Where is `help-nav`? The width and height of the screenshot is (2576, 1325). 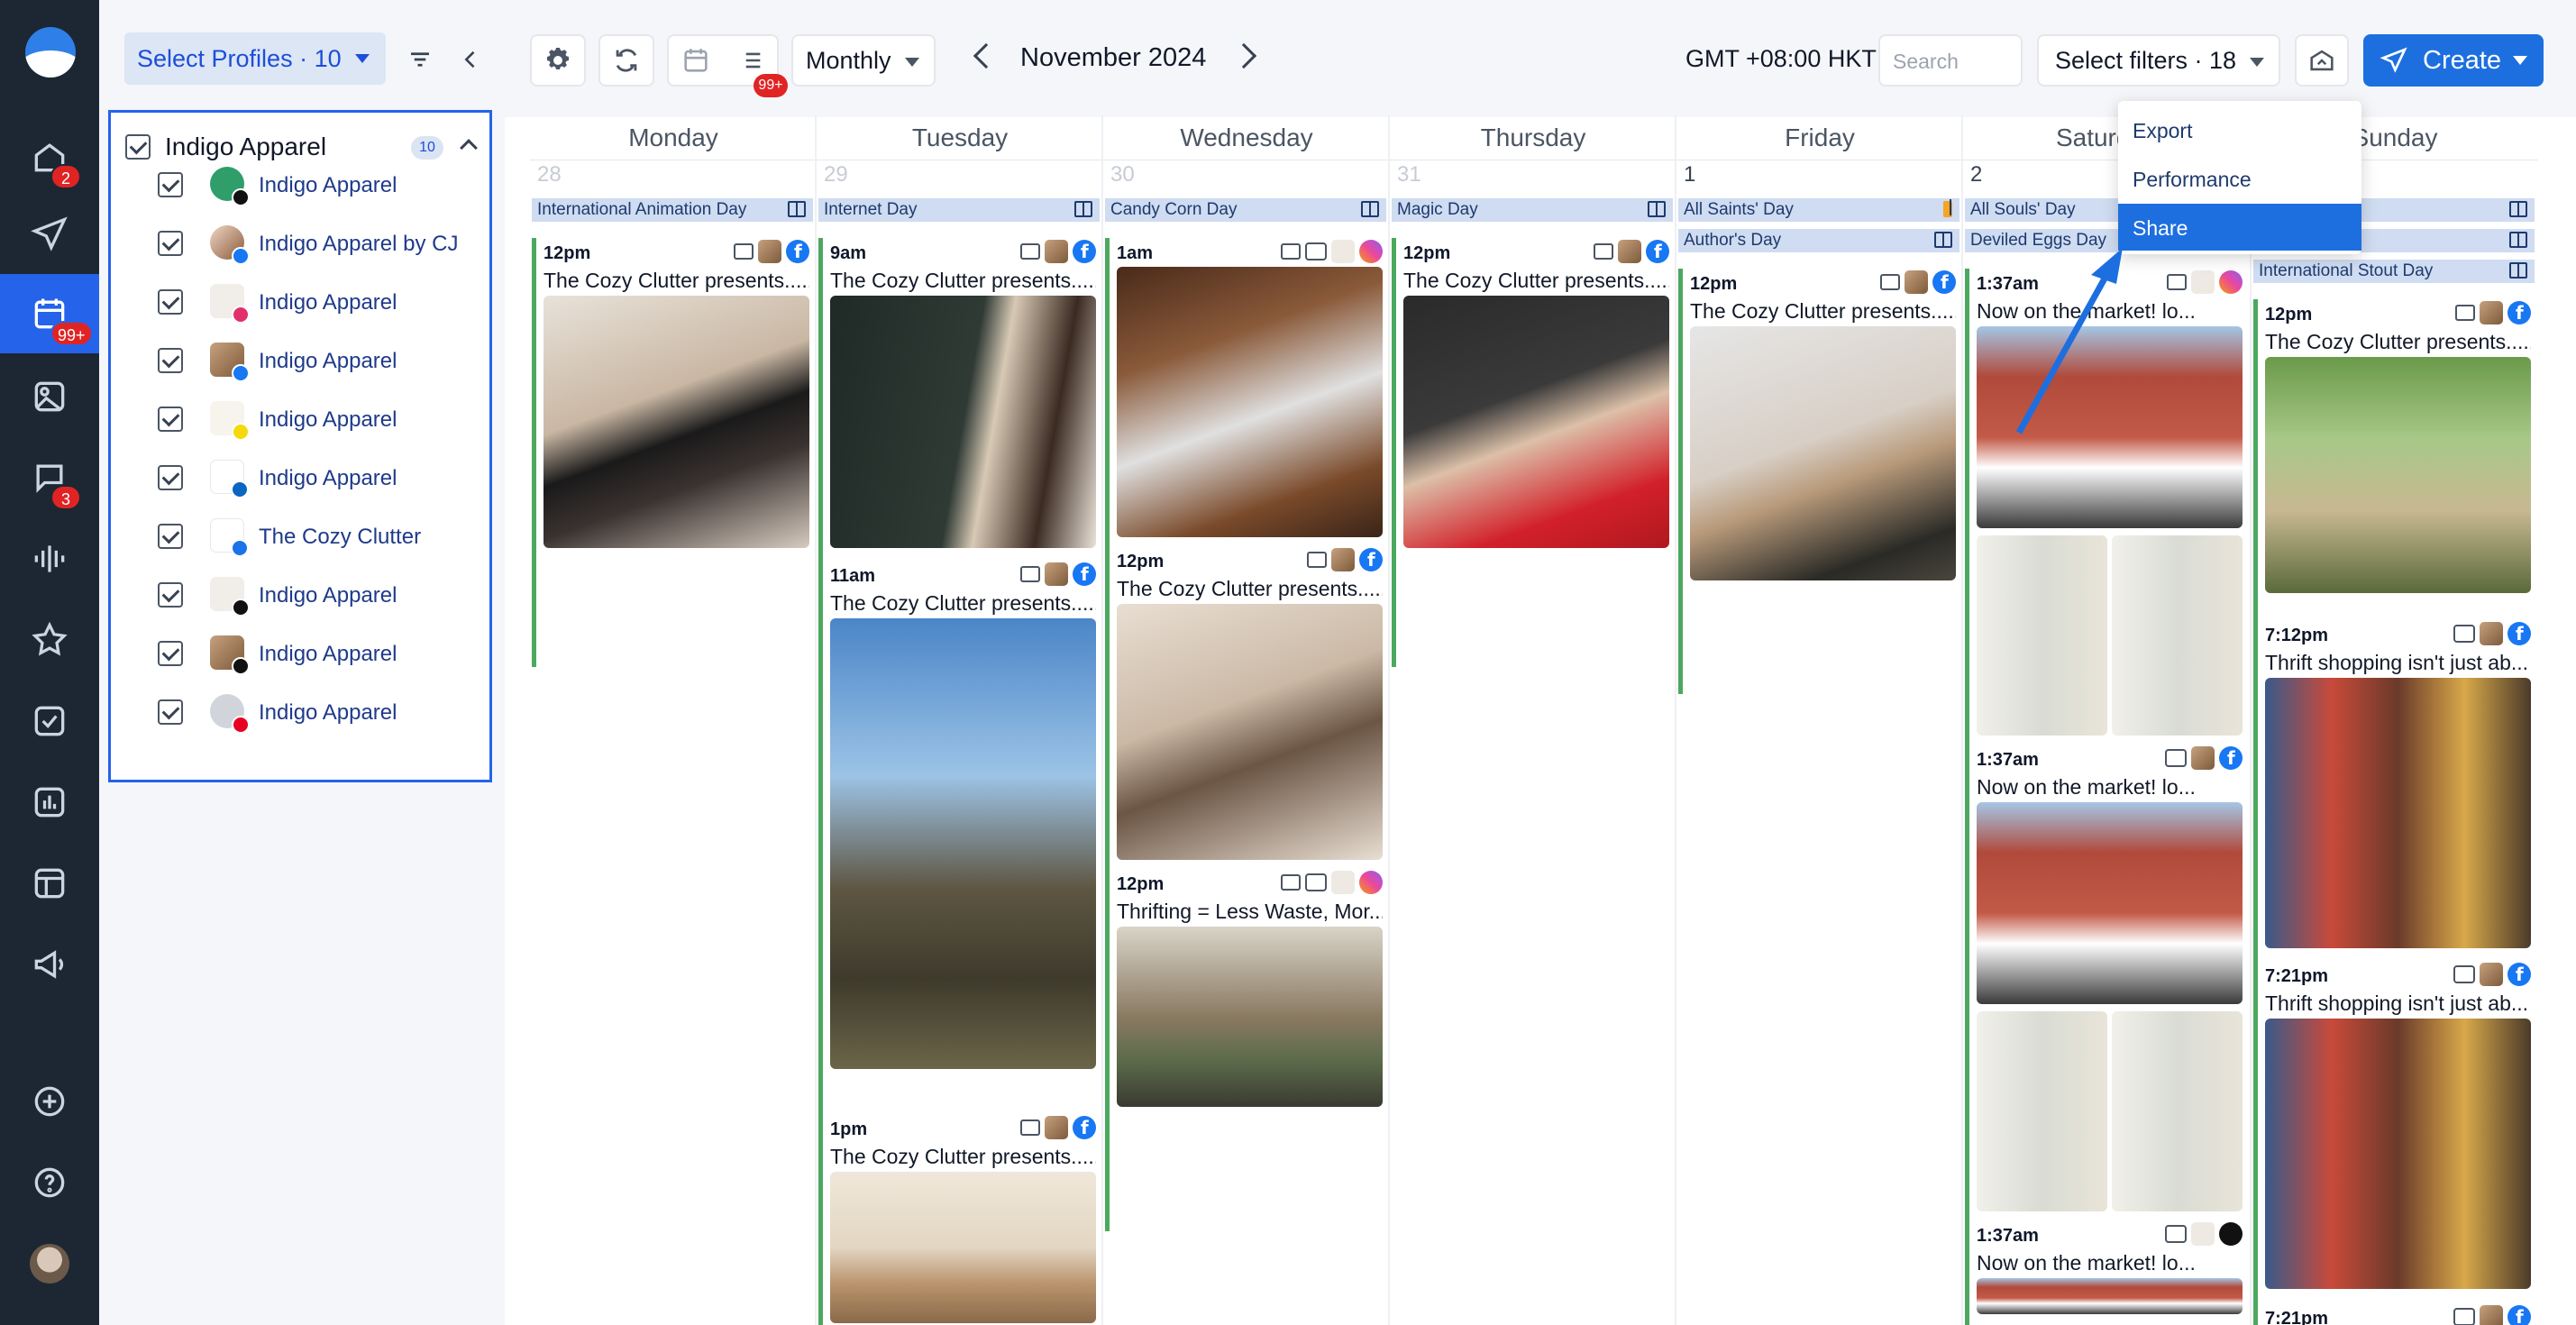 help-nav is located at coordinates (49, 1182).